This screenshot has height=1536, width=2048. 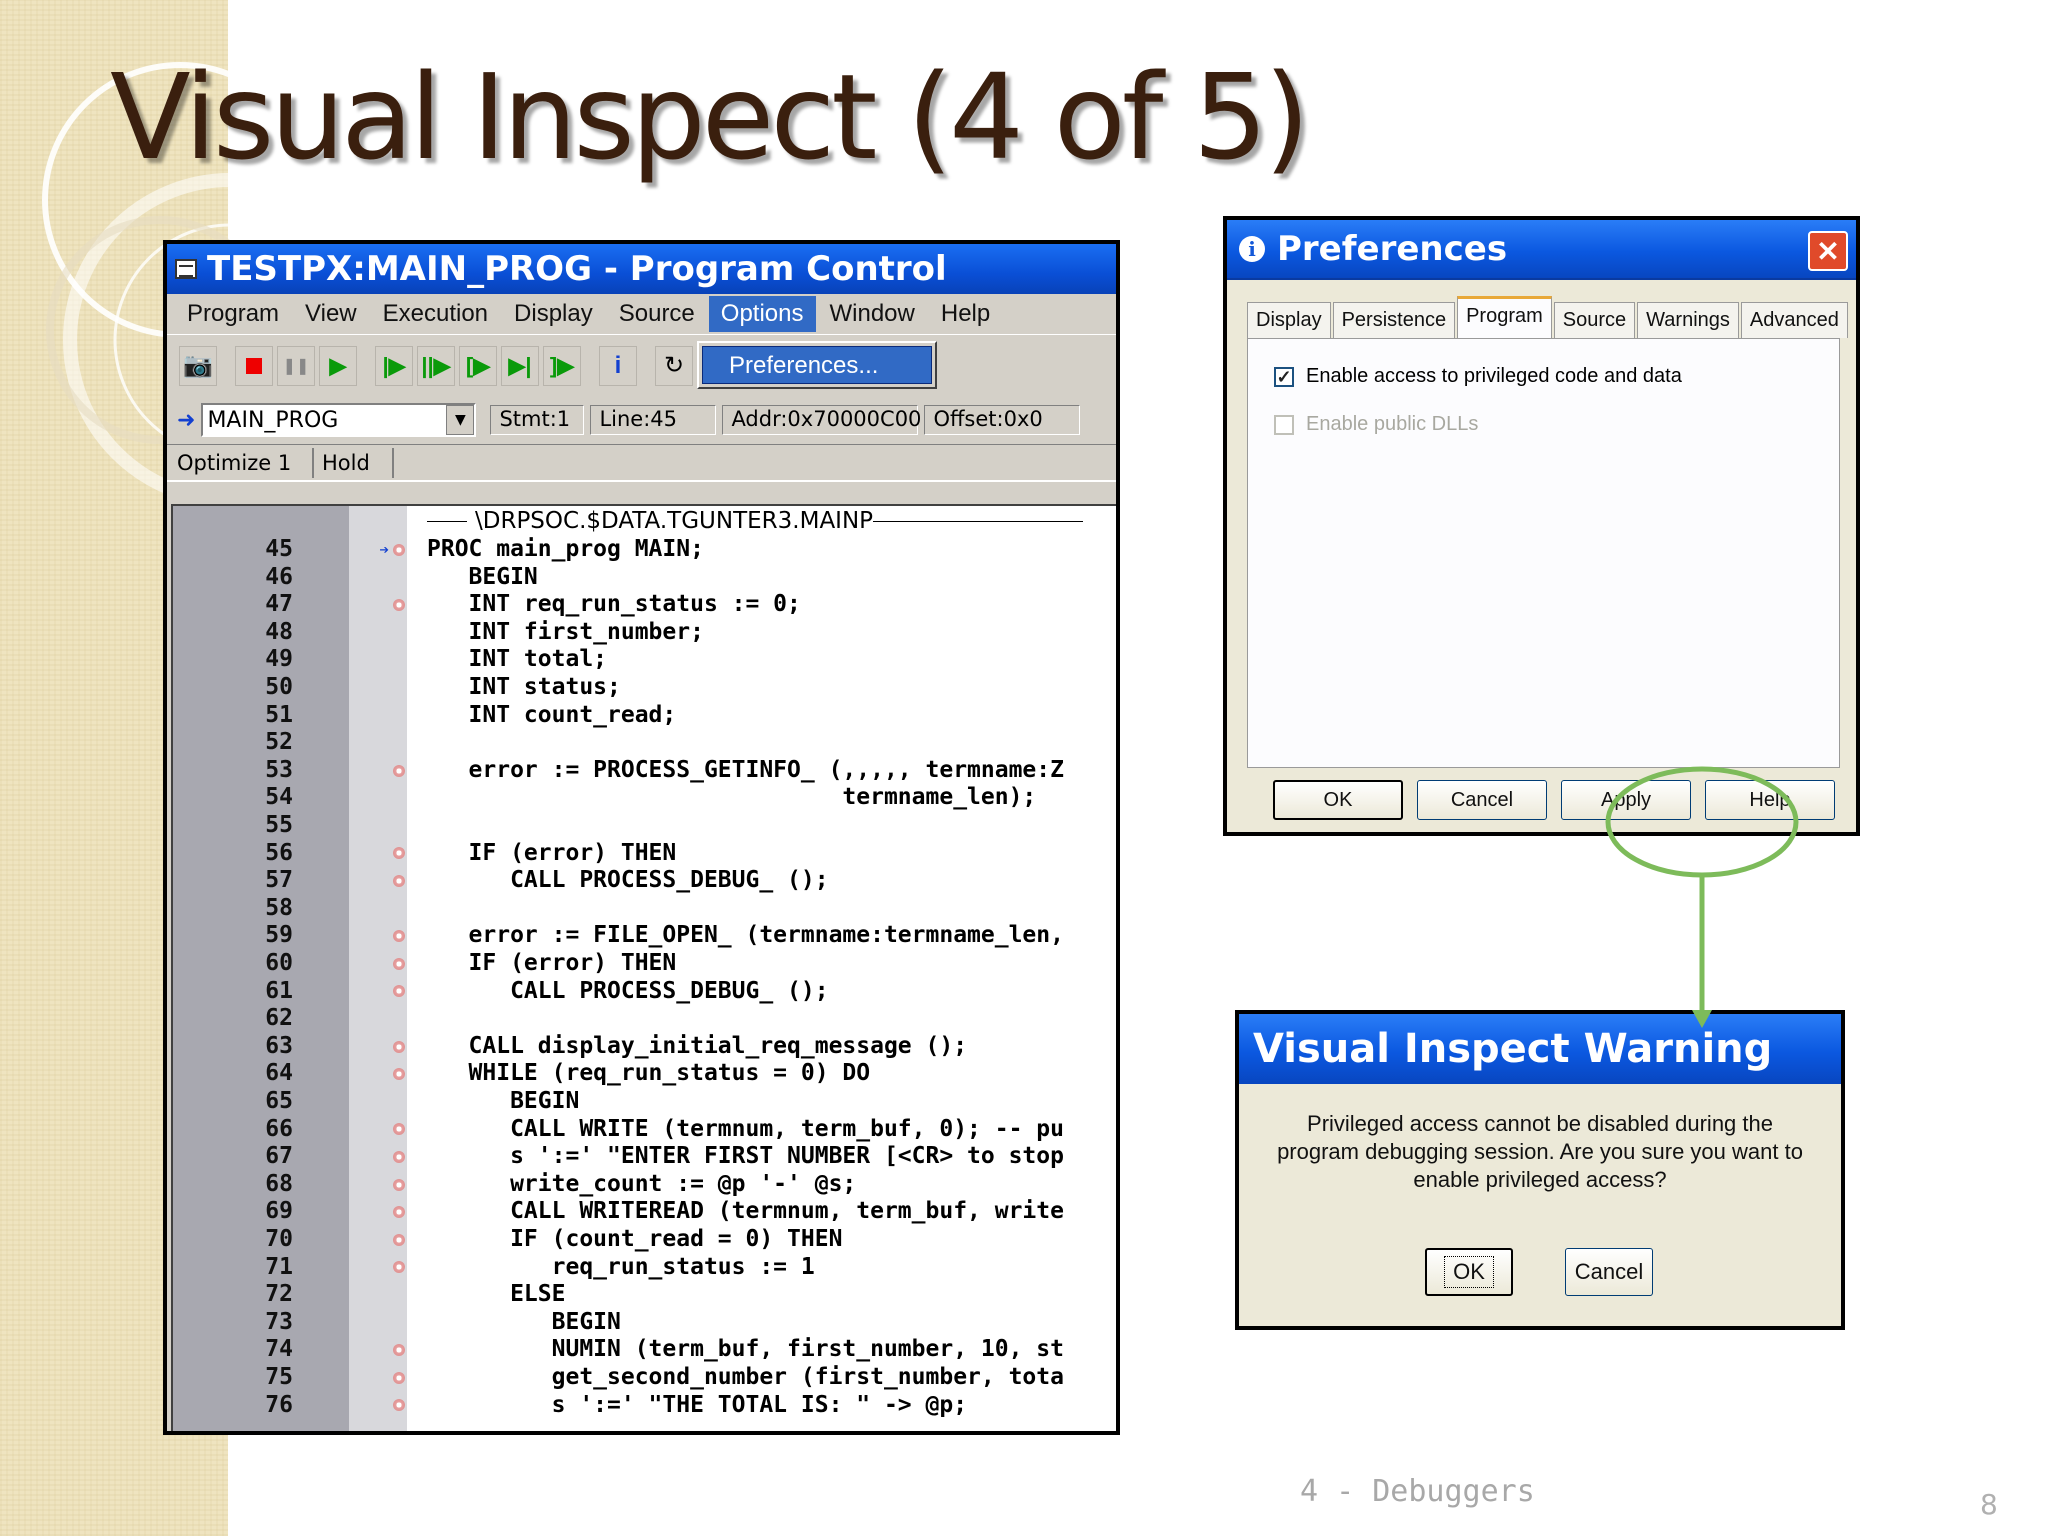 What do you see at coordinates (254, 365) in the screenshot?
I see `stop-button` at bounding box center [254, 365].